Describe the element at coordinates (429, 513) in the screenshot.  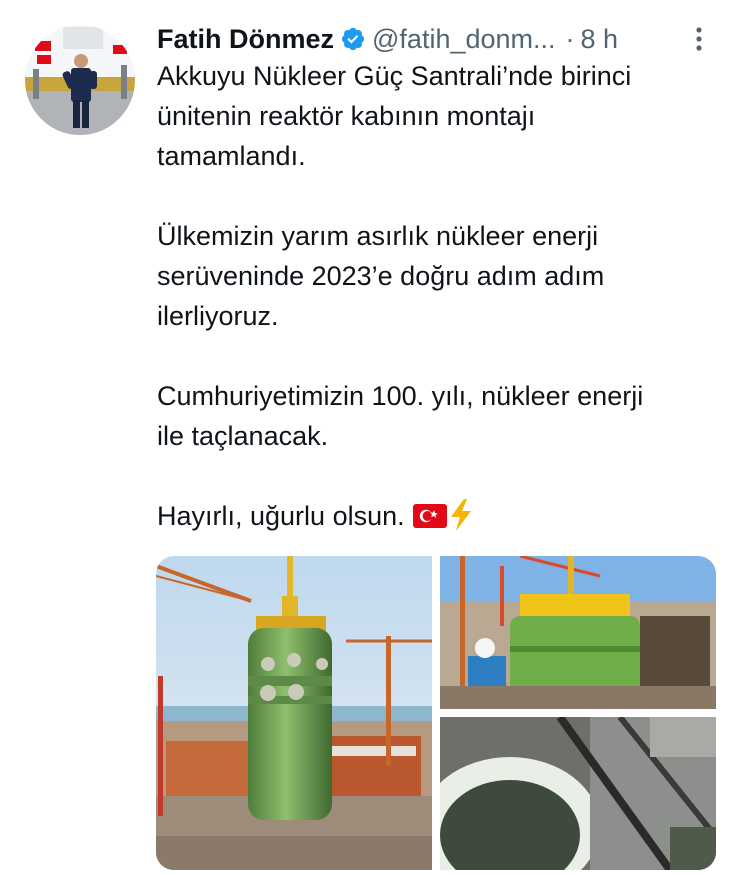
I see `turkey-flag-icon` at that location.